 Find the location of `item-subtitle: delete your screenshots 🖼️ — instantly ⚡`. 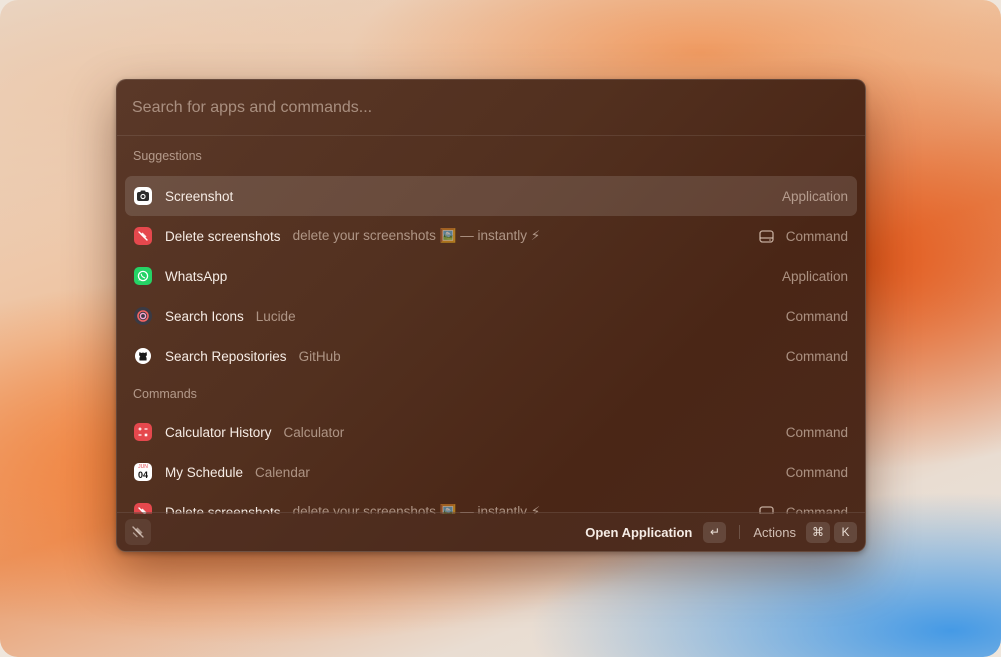

item-subtitle: delete your screenshots 🖼️ — instantly ⚡ is located at coordinates (416, 235).